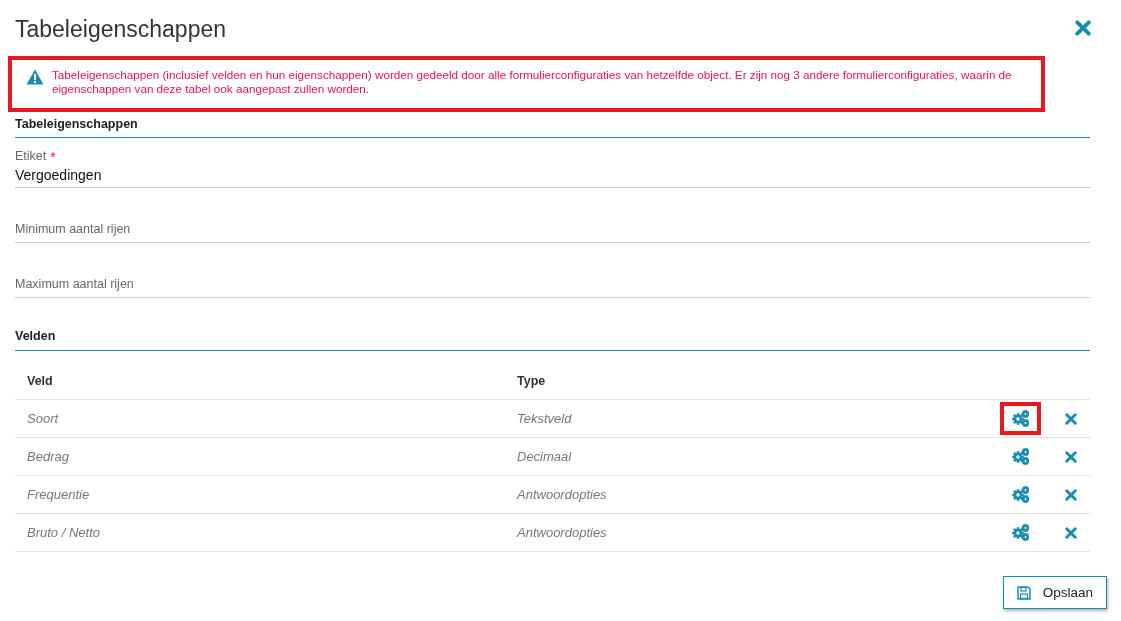 The image size is (1121, 621). Describe the element at coordinates (545, 418) in the screenshot. I see `table-cell-text: Tekstveld` at that location.